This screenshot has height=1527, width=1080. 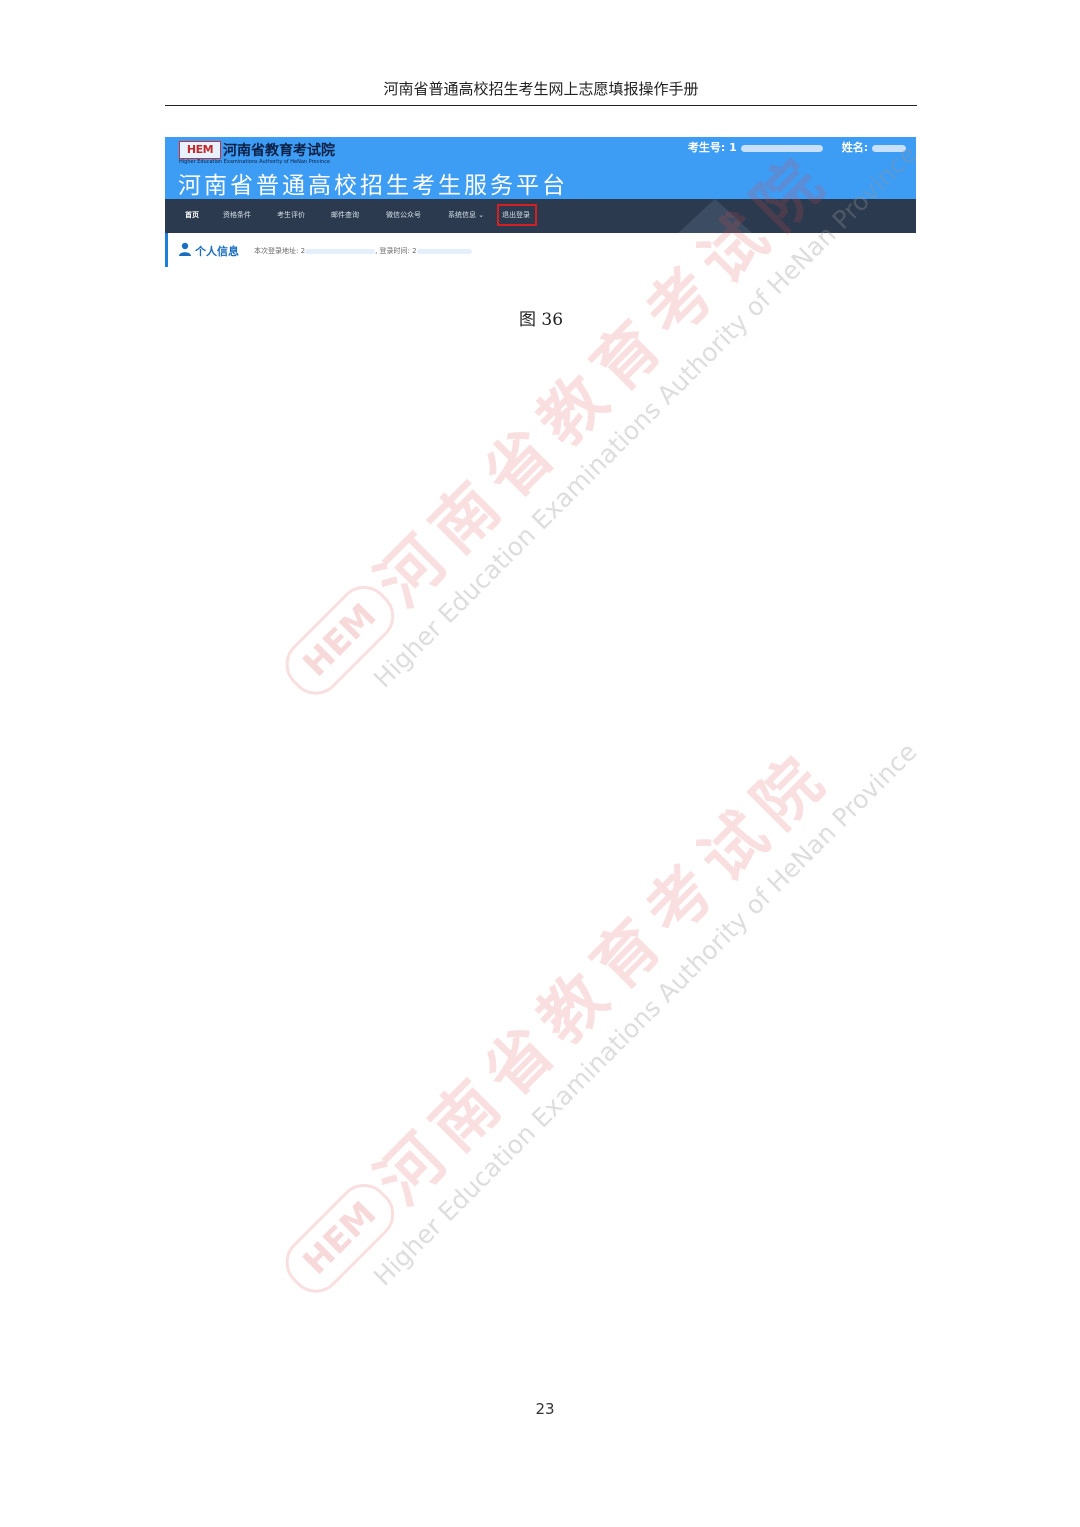 I want to click on login-details: 本次登录地址: 2, 登录时间: 2, so click(x=363, y=251).